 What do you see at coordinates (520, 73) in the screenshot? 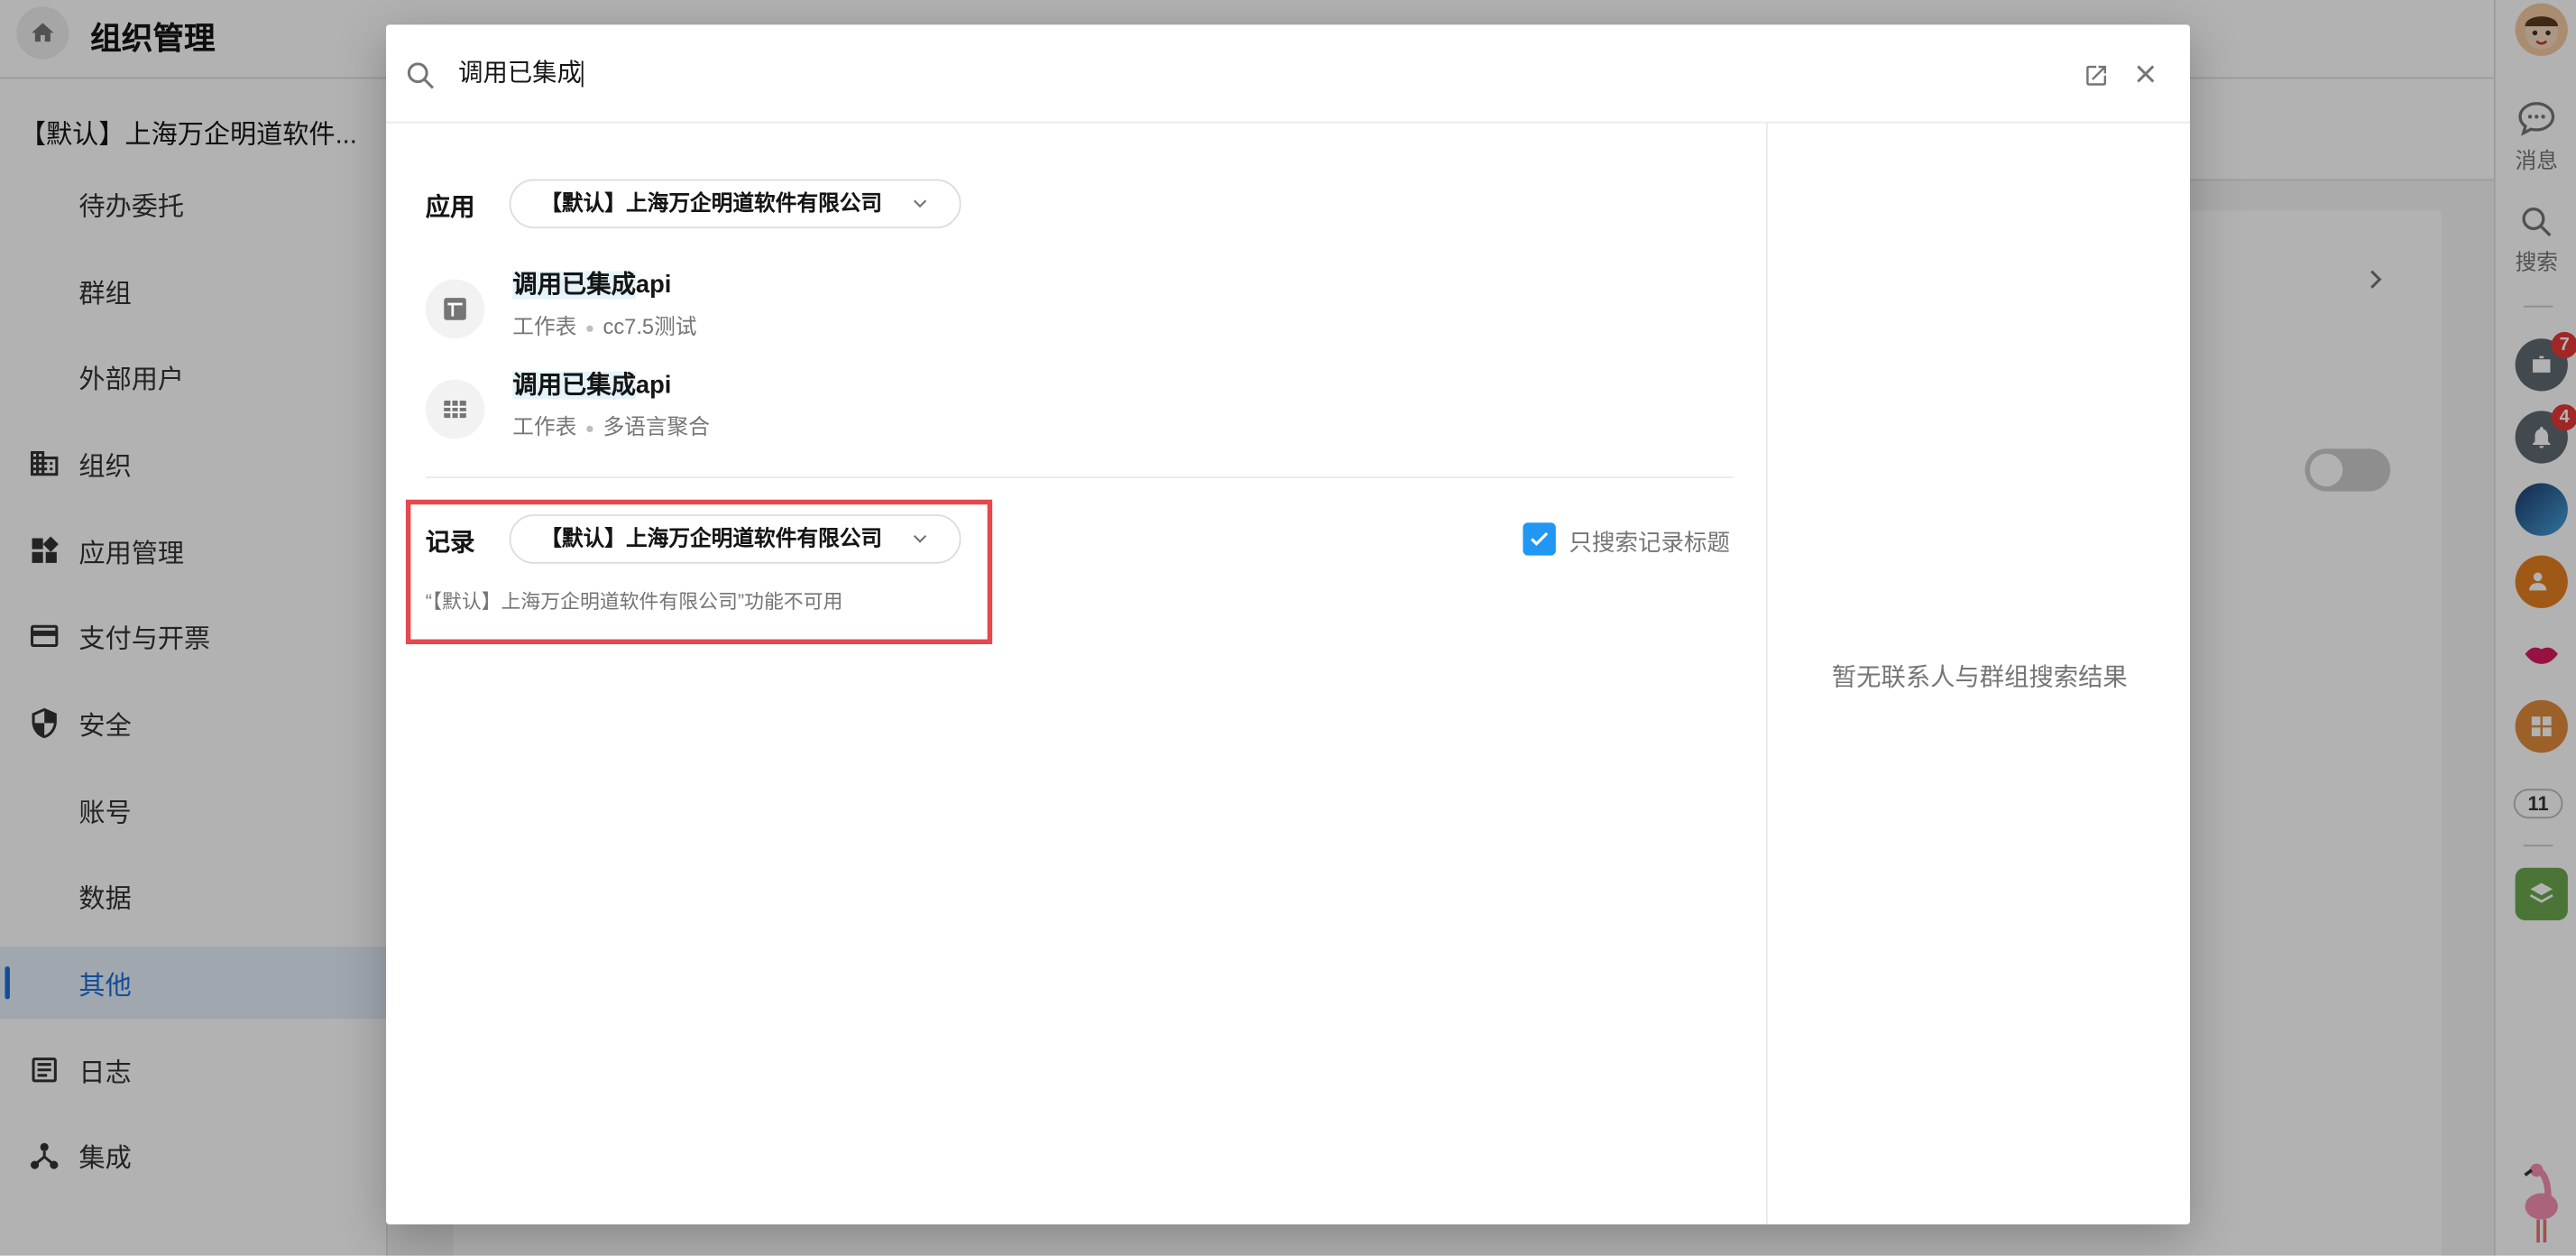
I see `search-query: 调用已集成` at bounding box center [520, 73].